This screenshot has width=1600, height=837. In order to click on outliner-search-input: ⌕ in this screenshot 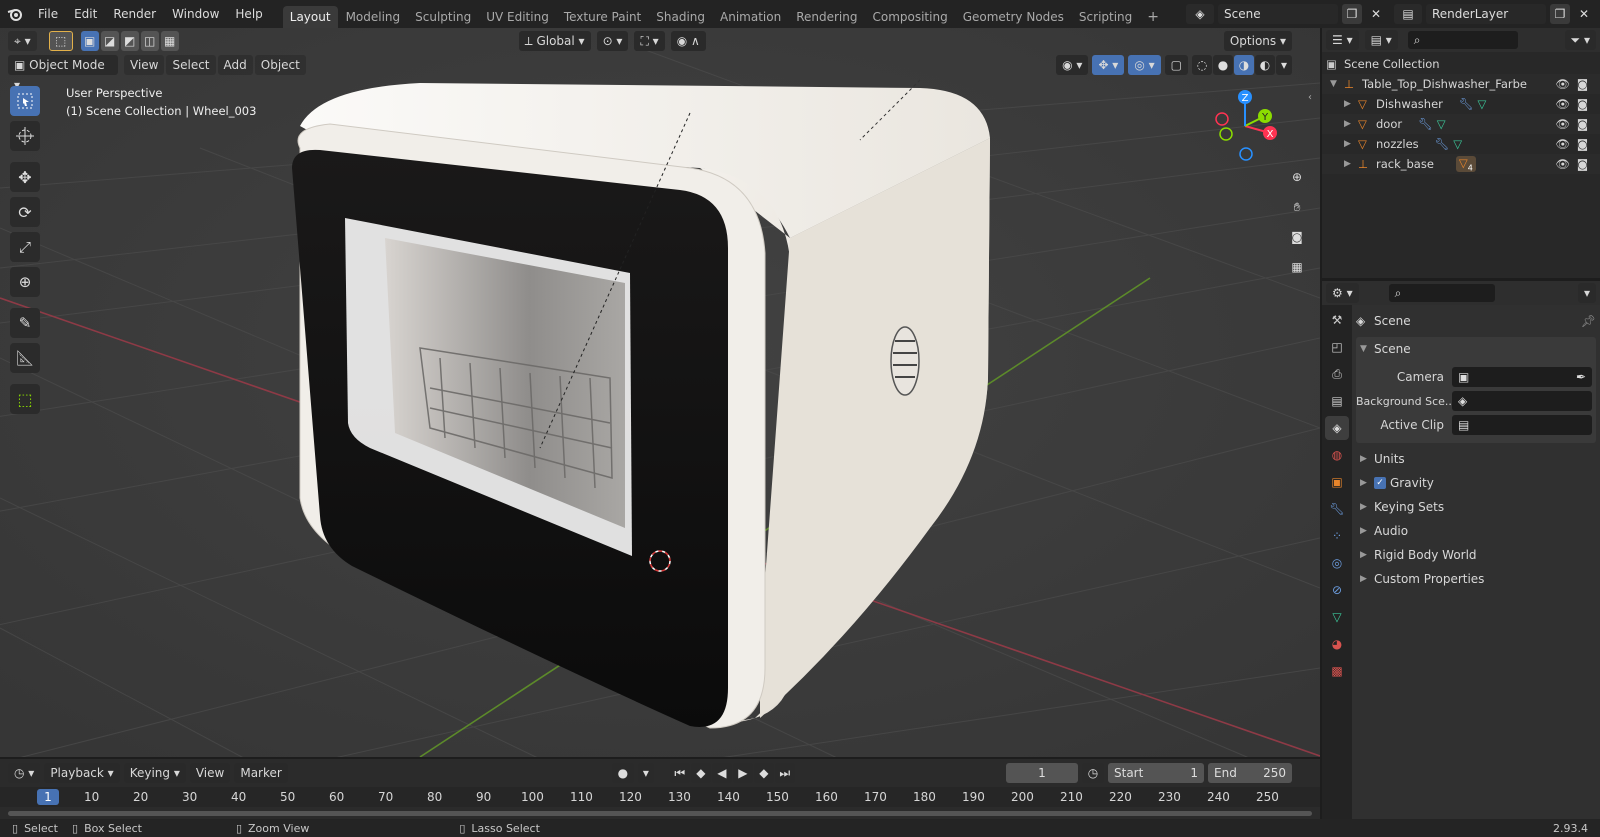, I will do `click(1462, 40)`.